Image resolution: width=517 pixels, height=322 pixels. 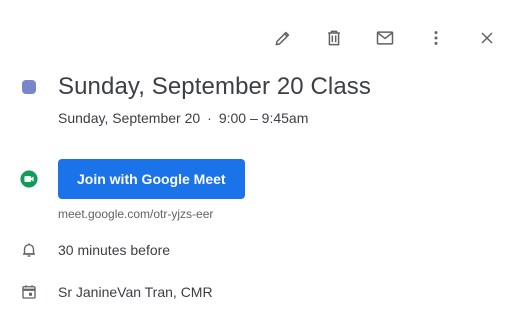 I want to click on event-title-row: Sunday, September 20 Class, so click(x=185, y=87).